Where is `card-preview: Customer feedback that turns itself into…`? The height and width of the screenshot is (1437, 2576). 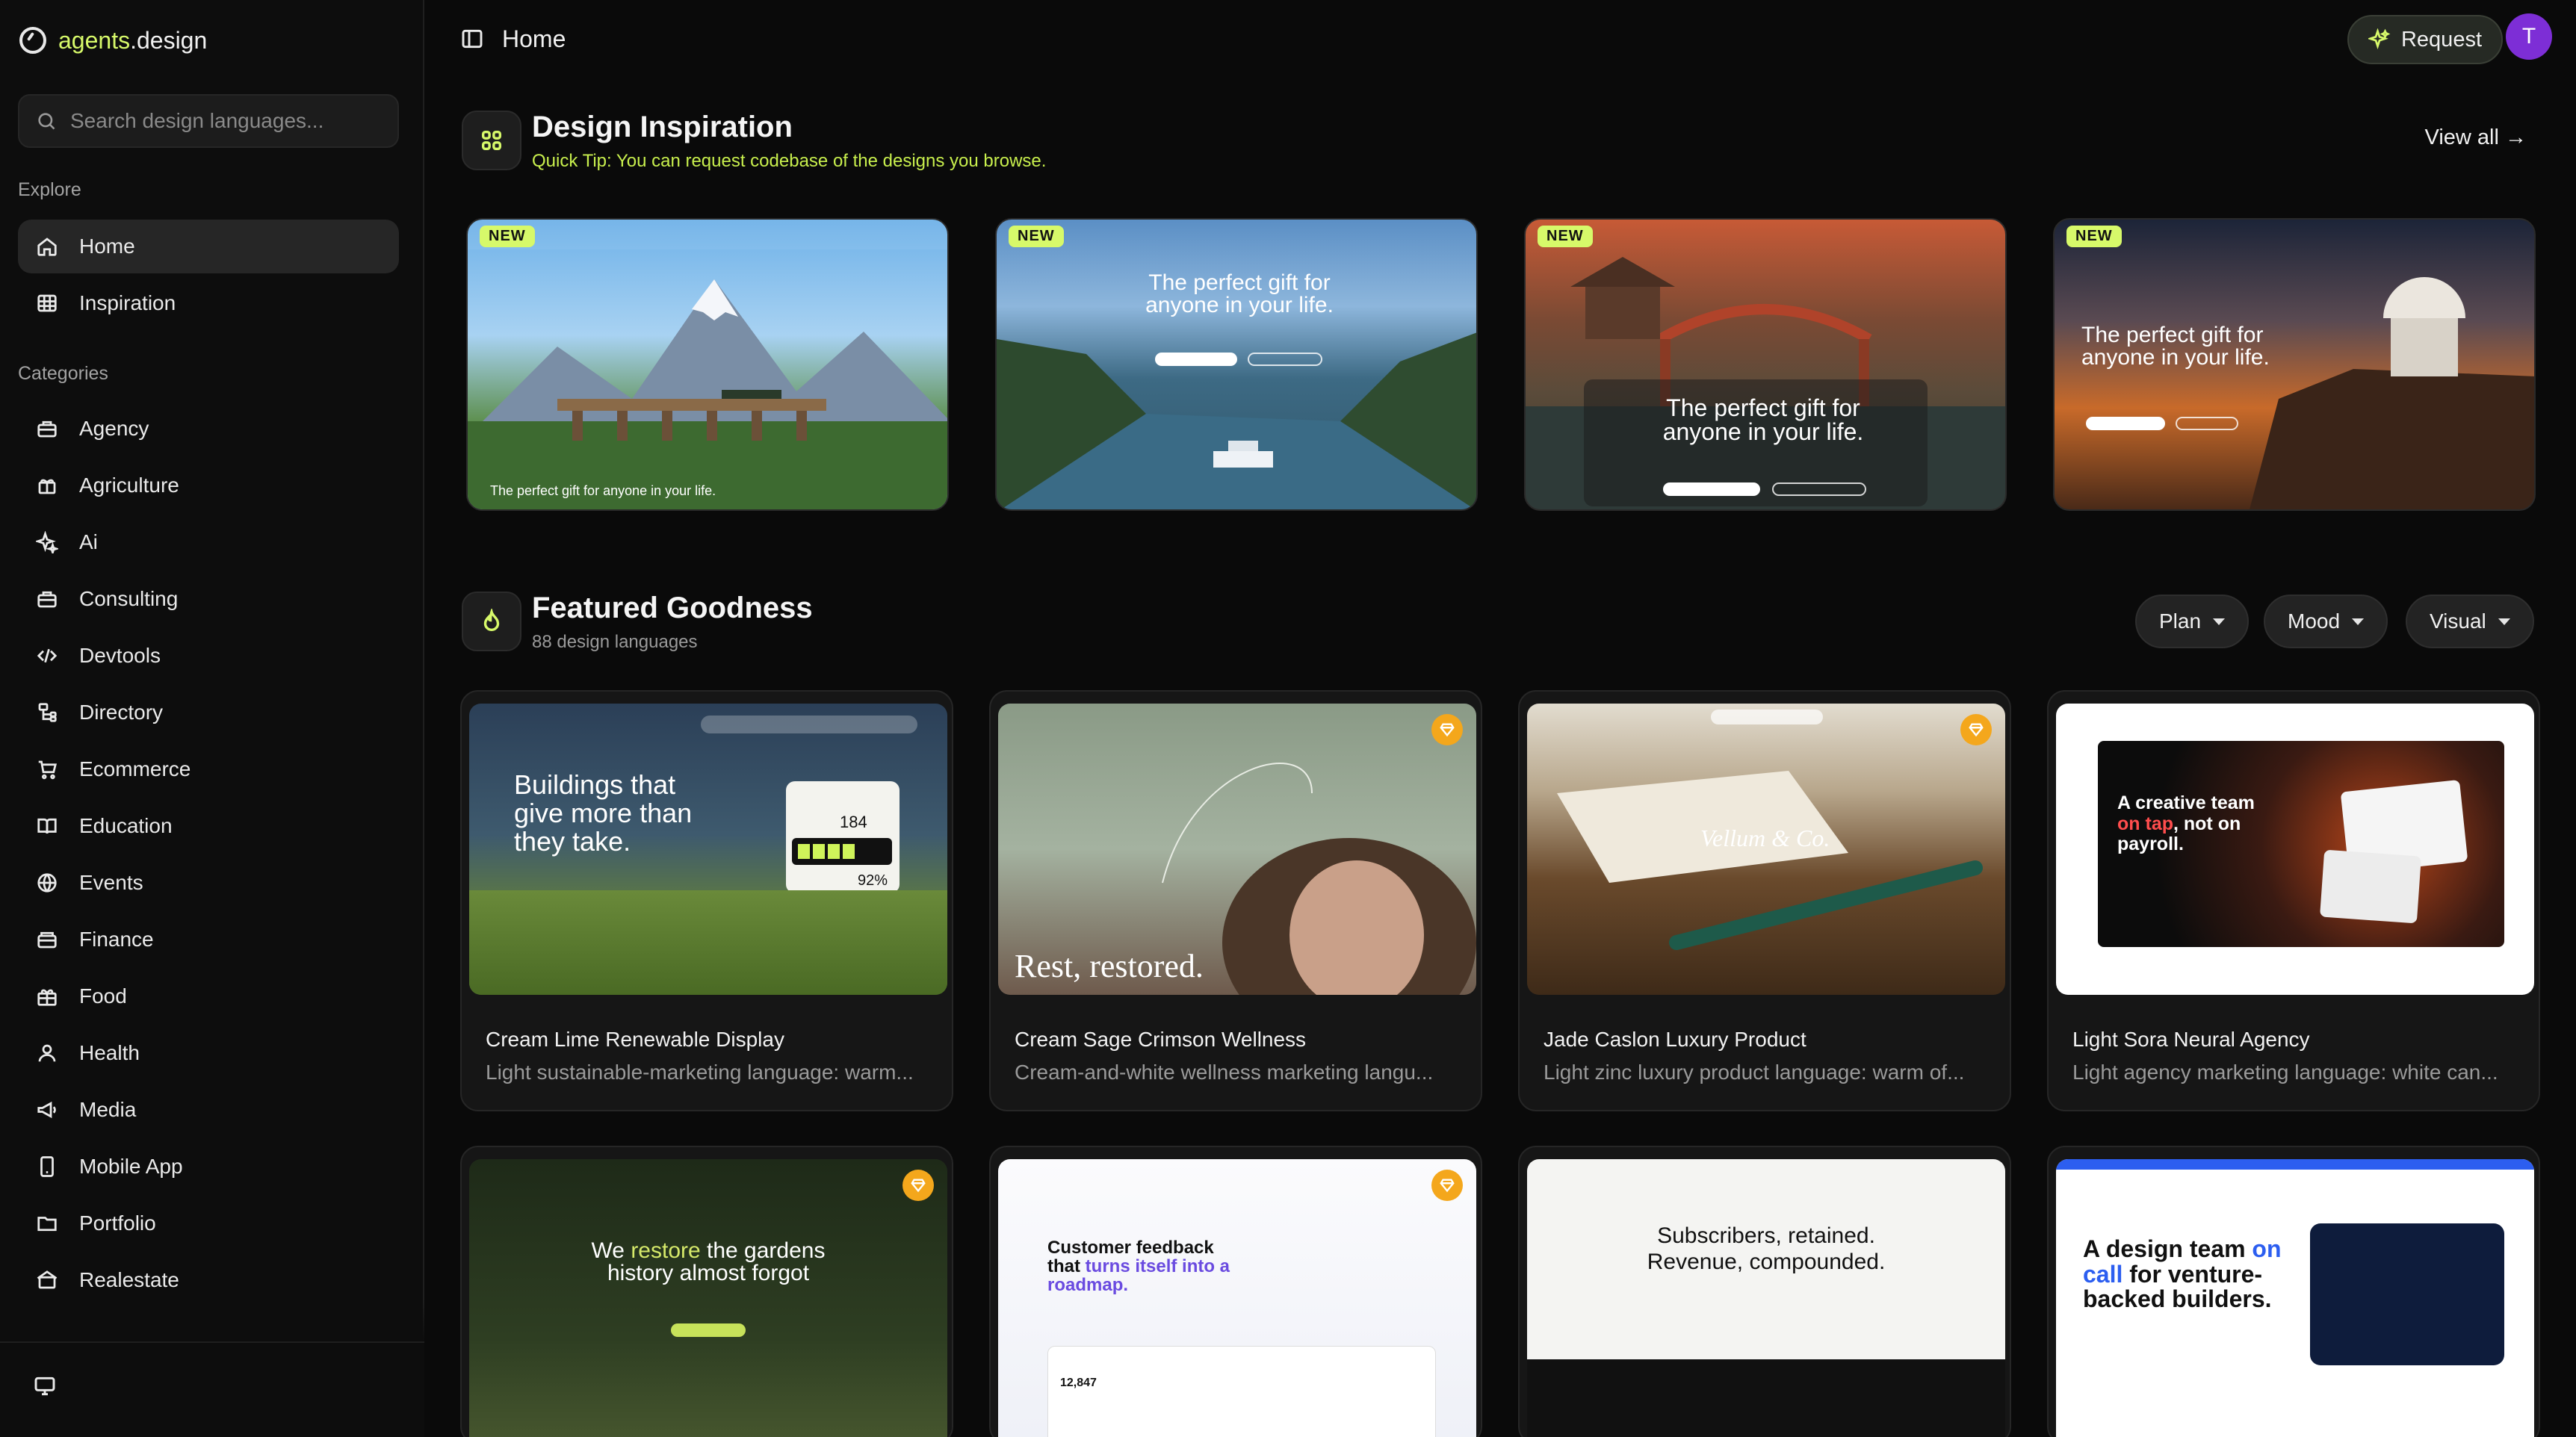
card-preview: Customer feedback that turns itself into… is located at coordinates (1237, 1298).